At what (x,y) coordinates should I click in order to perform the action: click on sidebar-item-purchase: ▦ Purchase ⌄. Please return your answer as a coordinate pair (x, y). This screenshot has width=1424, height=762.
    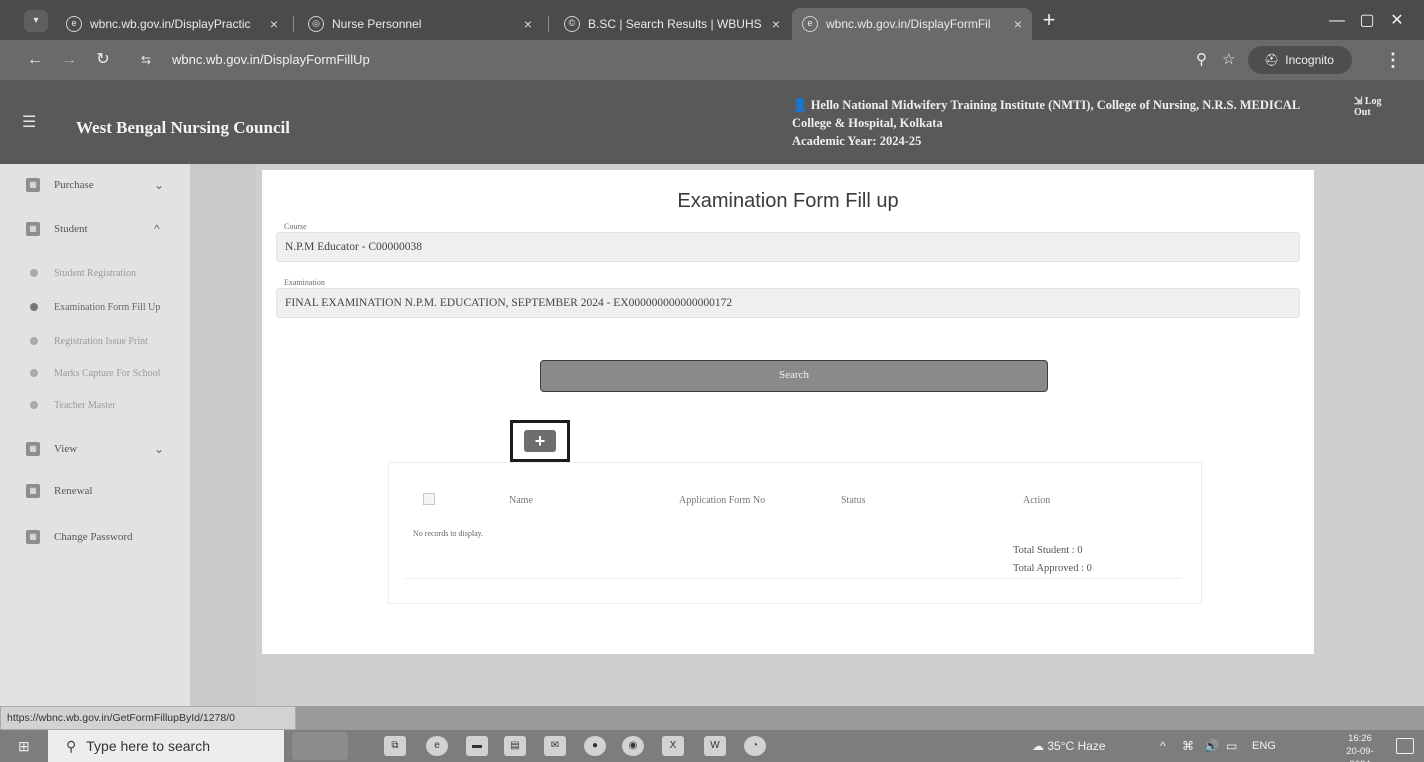
    Looking at the image, I should click on (95, 185).